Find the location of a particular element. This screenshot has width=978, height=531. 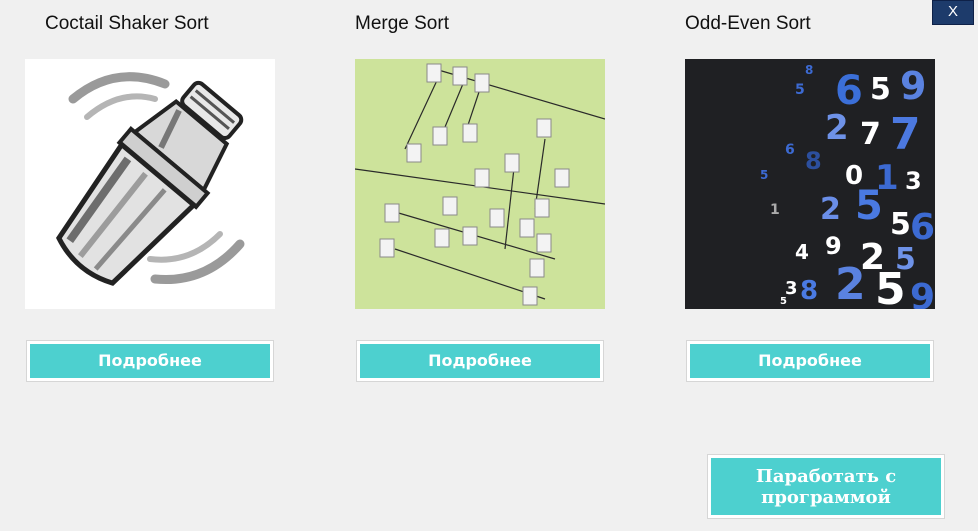

cube-network-icon is located at coordinates (480, 184).